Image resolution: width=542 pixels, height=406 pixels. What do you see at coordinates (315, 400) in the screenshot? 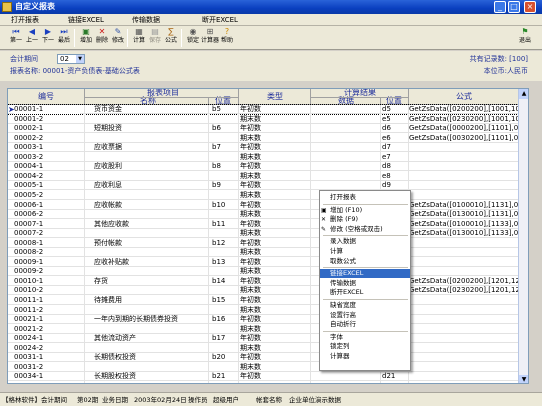
I see `status-account-name: 企业单位演示数据` at bounding box center [315, 400].